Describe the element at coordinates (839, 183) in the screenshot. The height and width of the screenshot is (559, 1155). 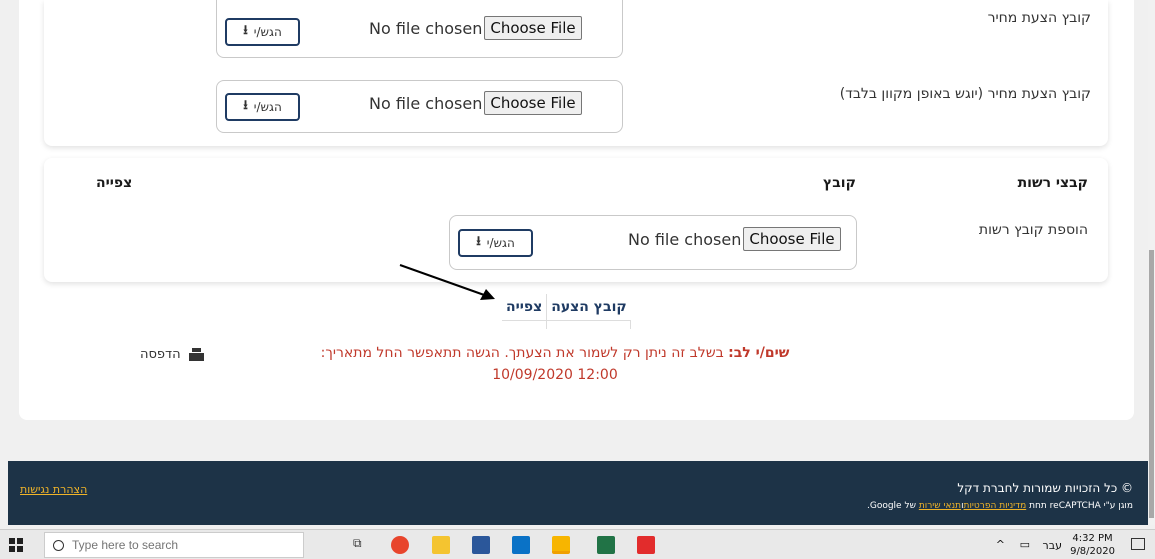
I see `optional-file-column-header: קובץ` at that location.